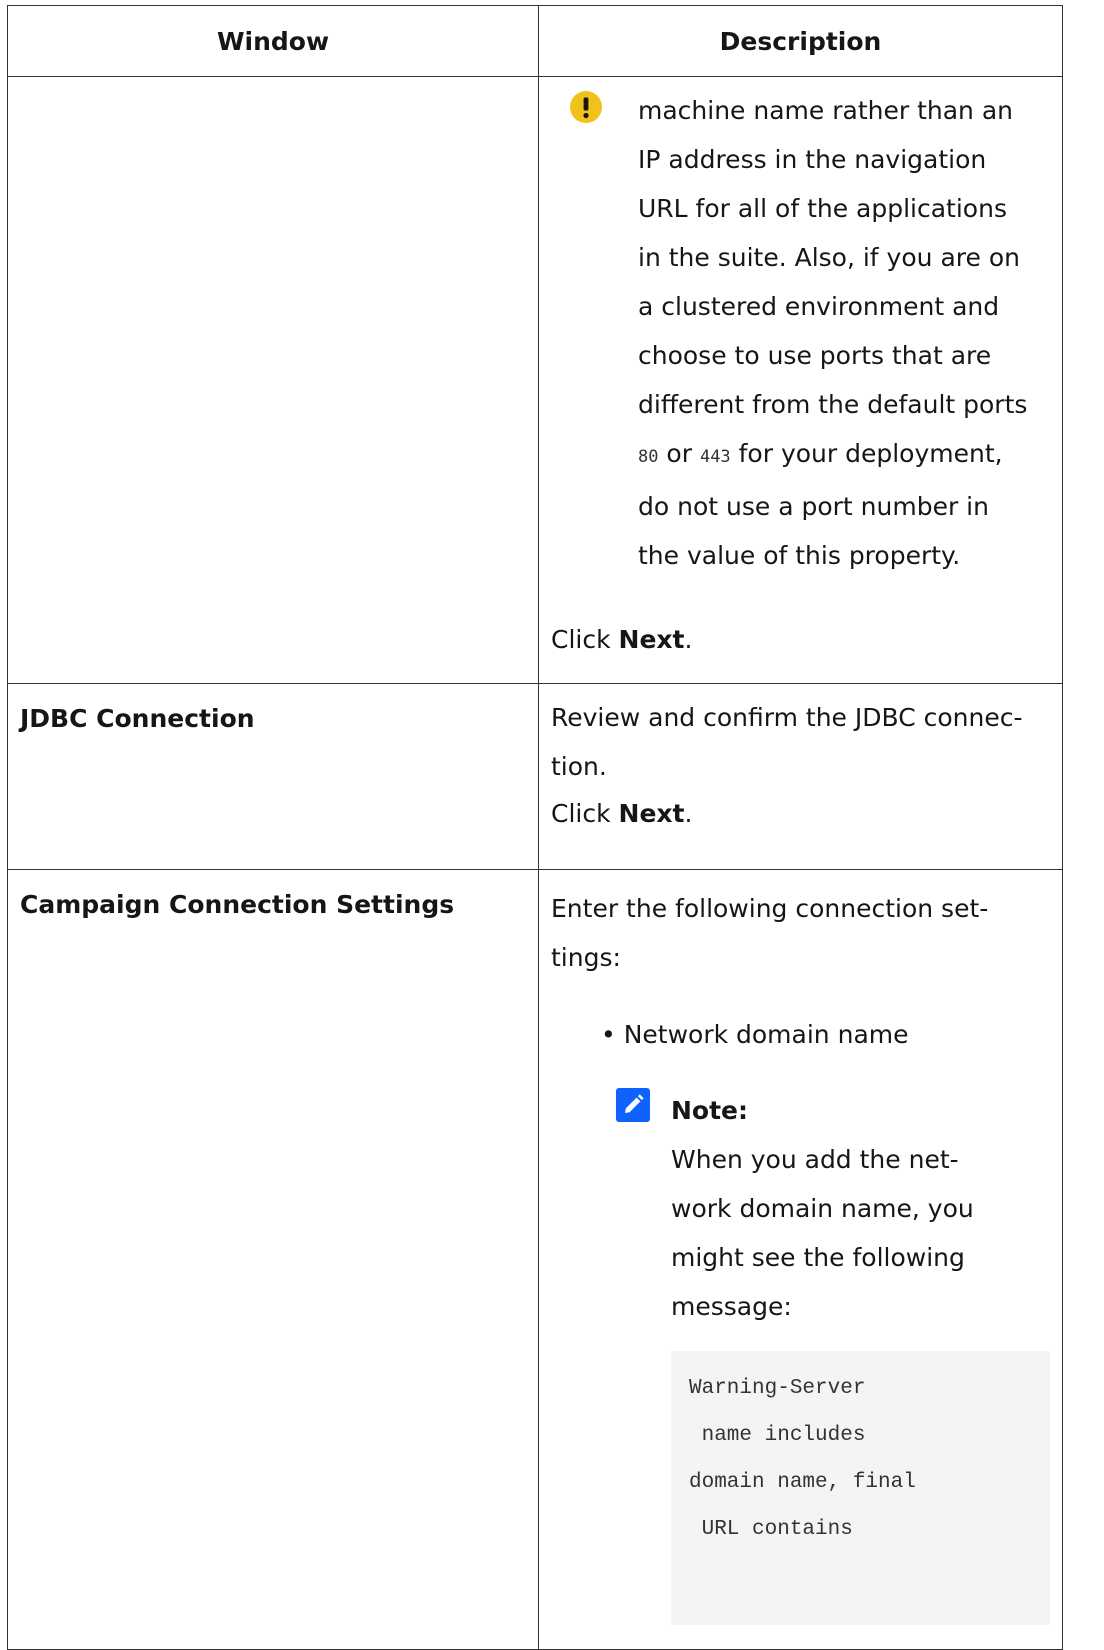 This screenshot has height=1650, width=1104. What do you see at coordinates (800, 41) in the screenshot?
I see `column-header-description: Description` at bounding box center [800, 41].